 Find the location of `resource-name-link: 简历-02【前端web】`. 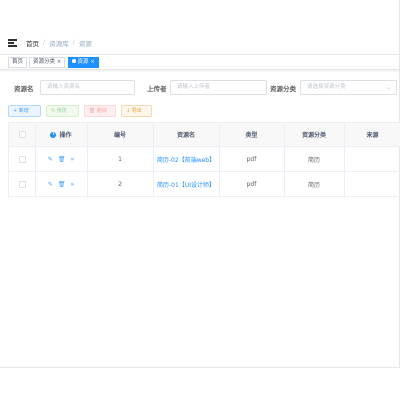

resource-name-link: 简历-02【前端web】 is located at coordinates (186, 159).